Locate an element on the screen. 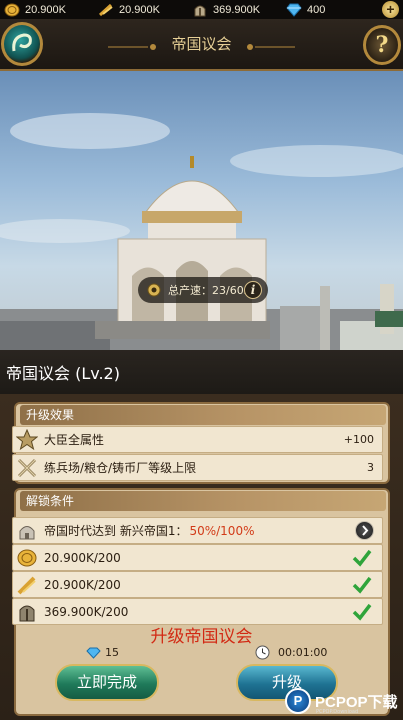  building-level-bar: 帝国议会 (Lv.2) is located at coordinates (201, 372).